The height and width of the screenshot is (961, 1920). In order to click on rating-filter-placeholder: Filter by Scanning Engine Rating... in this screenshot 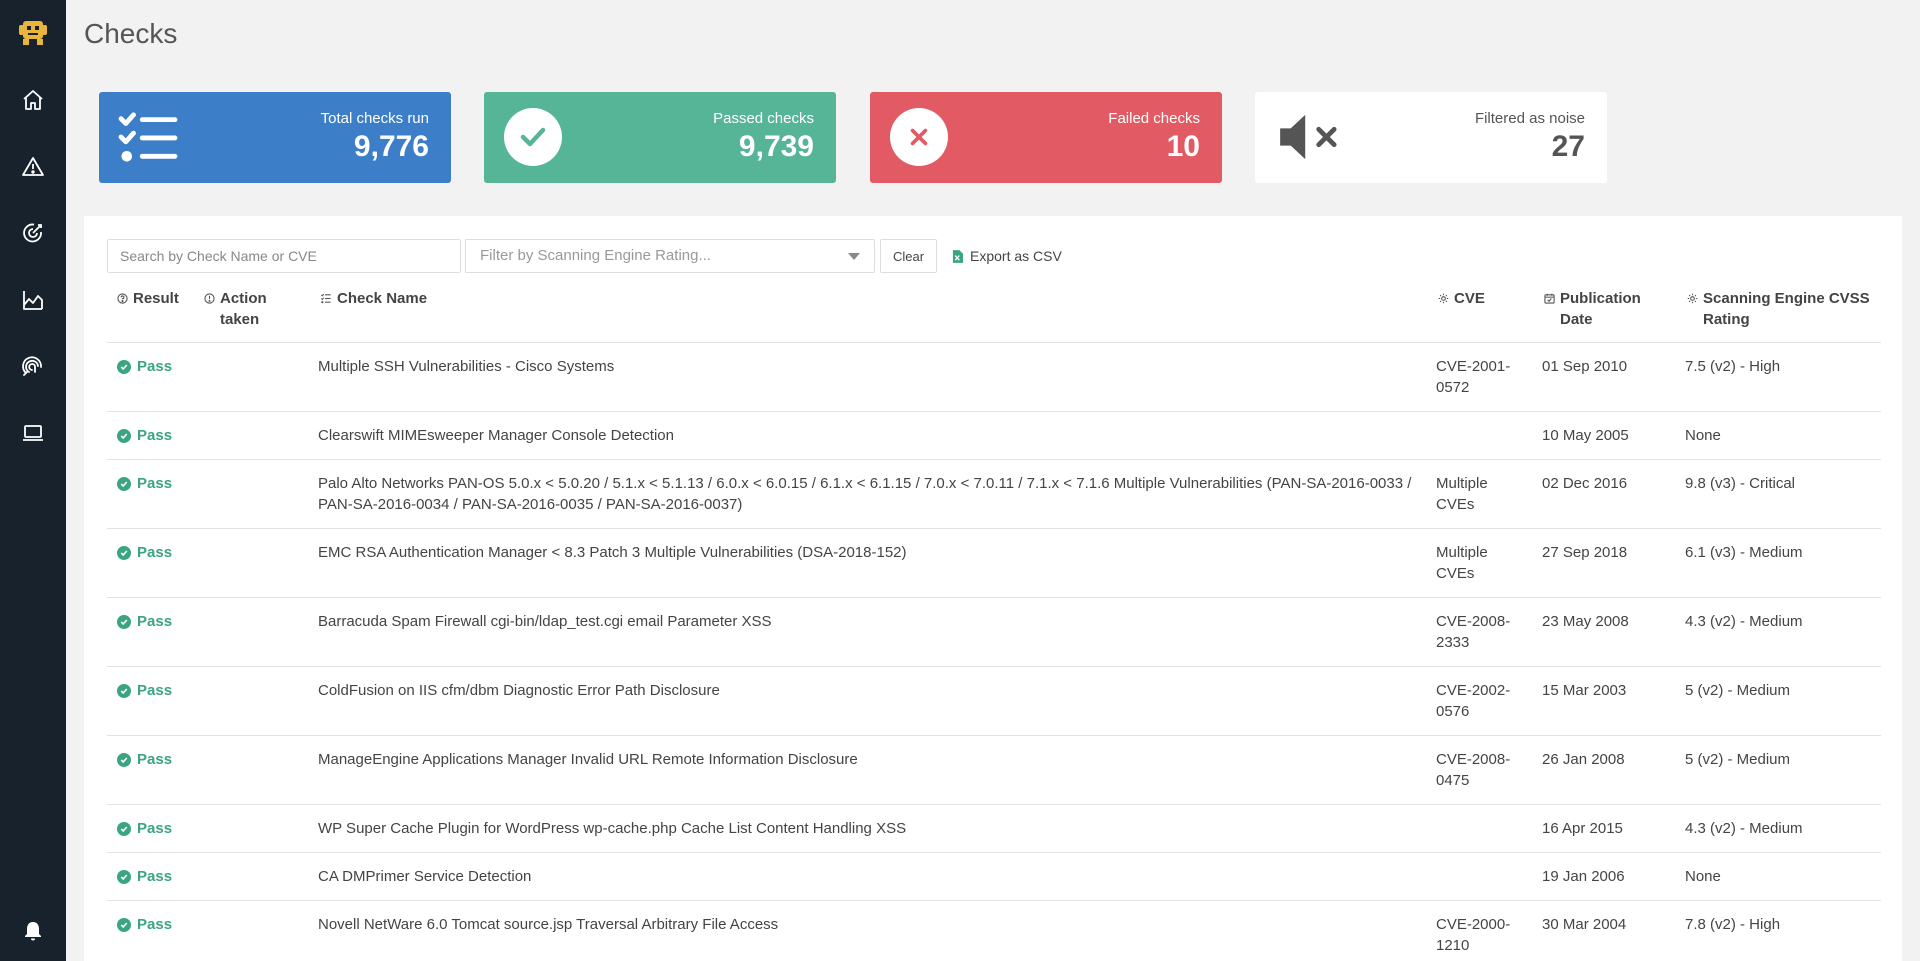, I will do `click(595, 255)`.